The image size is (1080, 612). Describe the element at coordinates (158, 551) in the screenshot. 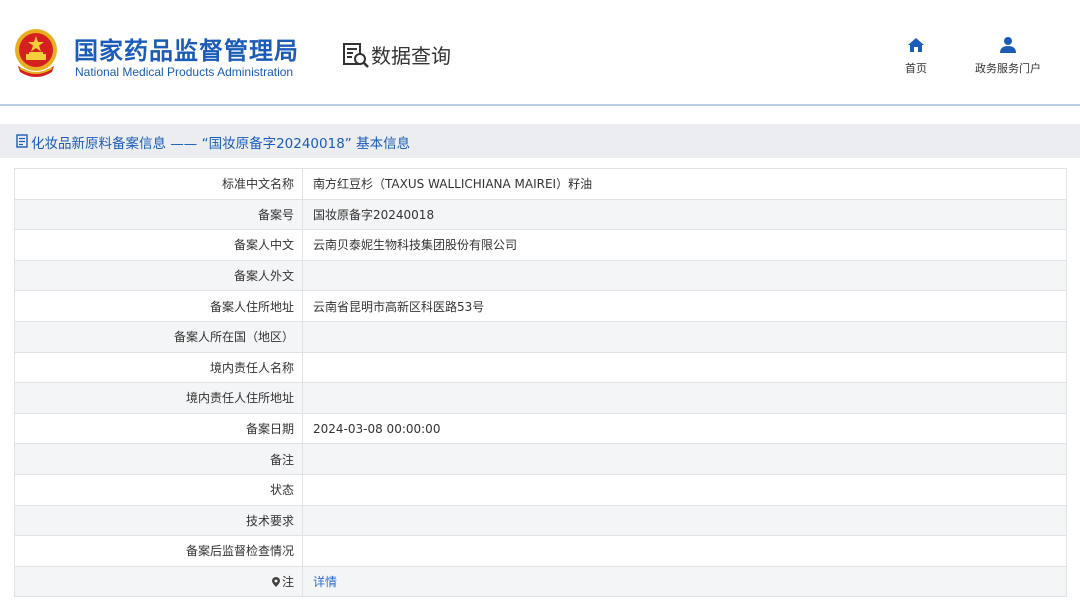

I see `field-label: 备案后监督检查情况` at that location.